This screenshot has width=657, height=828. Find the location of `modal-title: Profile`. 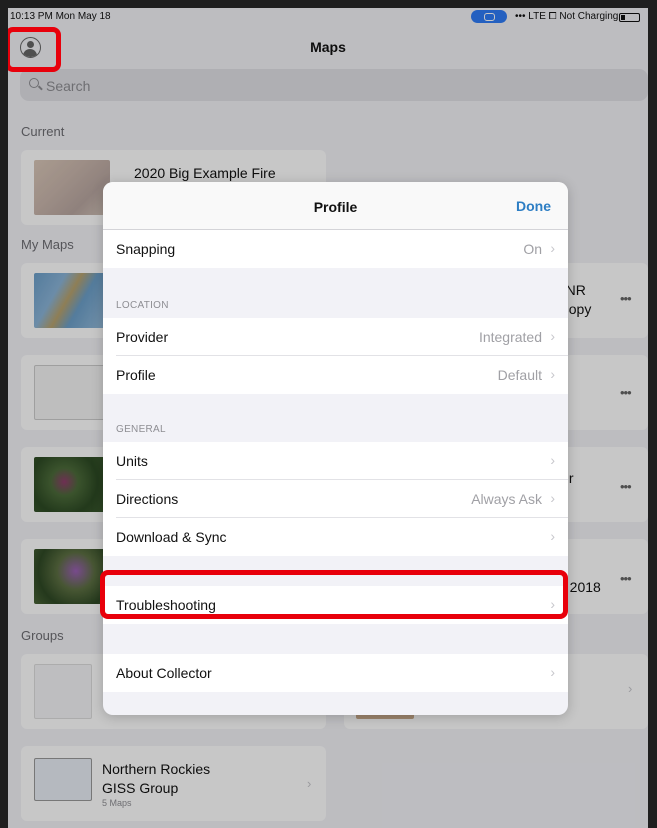

modal-title: Profile is located at coordinates (335, 207).